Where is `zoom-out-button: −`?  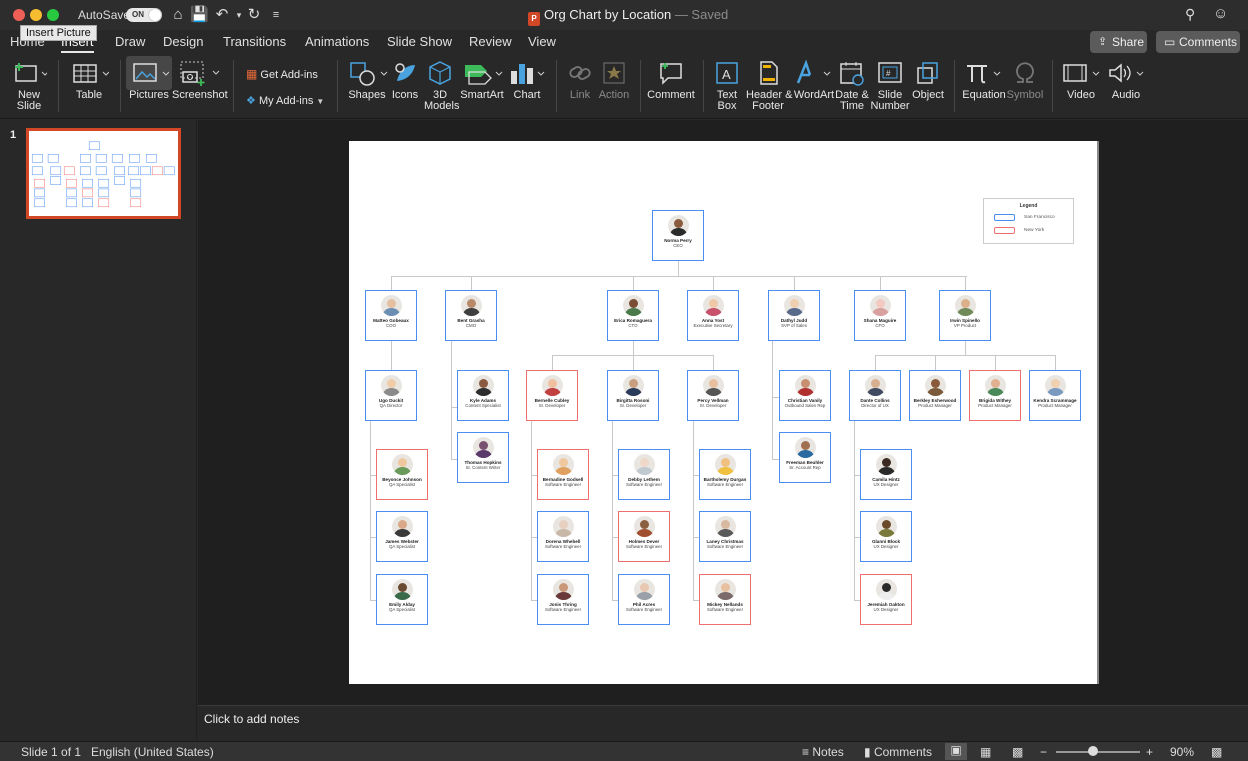
zoom-out-button: − is located at coordinates (1043, 752).